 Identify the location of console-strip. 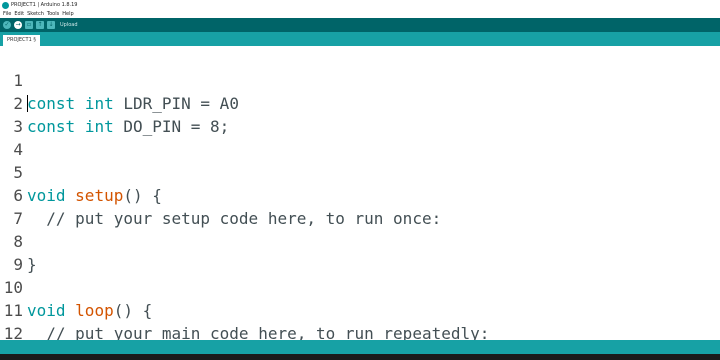
(360, 357).